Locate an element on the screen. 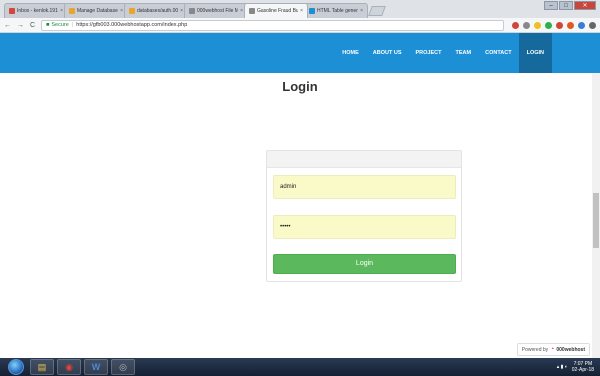  key-icon is located at coordinates (526, 25).